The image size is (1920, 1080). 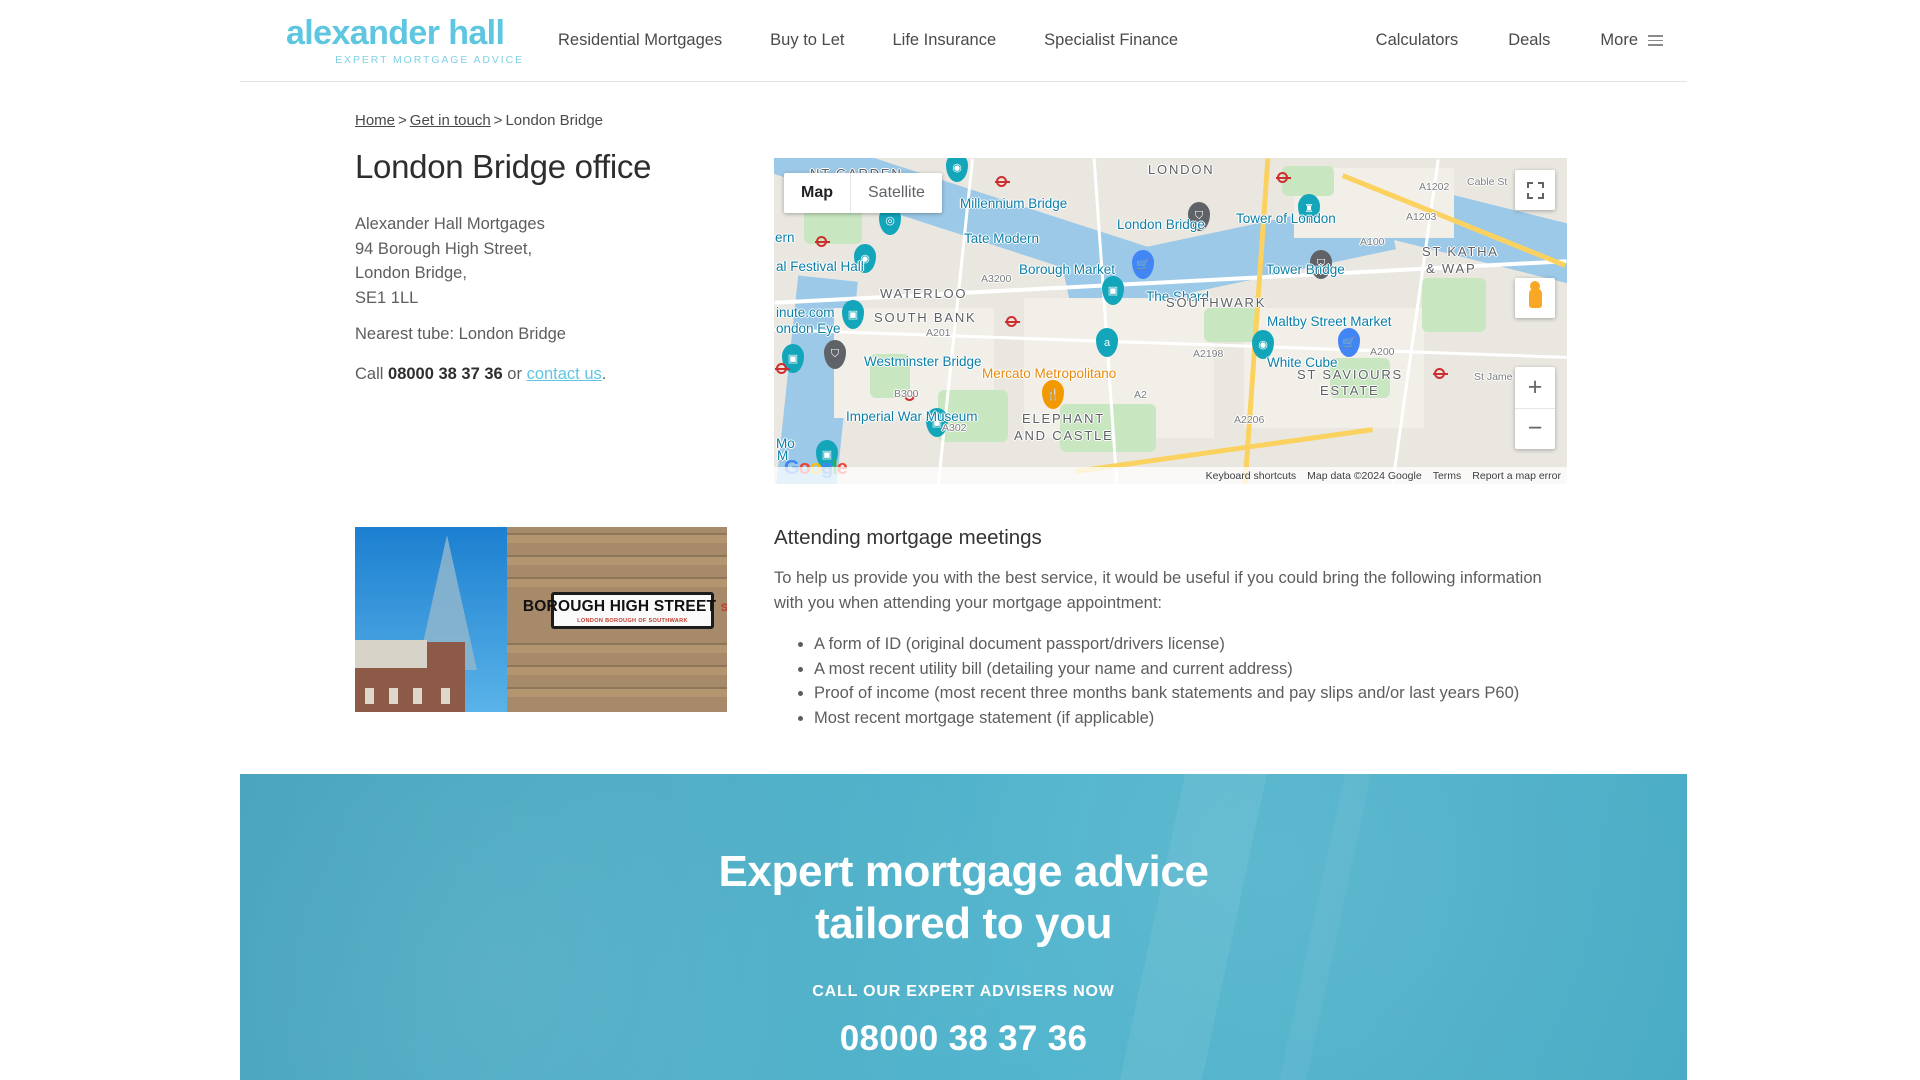 I want to click on map-pin-glyph: a, so click(x=1107, y=342).